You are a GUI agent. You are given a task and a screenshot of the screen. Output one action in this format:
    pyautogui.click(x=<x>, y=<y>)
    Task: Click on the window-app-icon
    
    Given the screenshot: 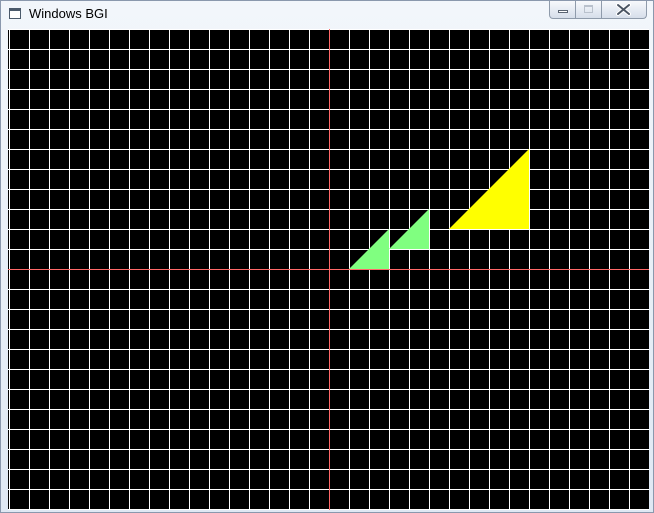 What is the action you would take?
    pyautogui.click(x=15, y=13)
    